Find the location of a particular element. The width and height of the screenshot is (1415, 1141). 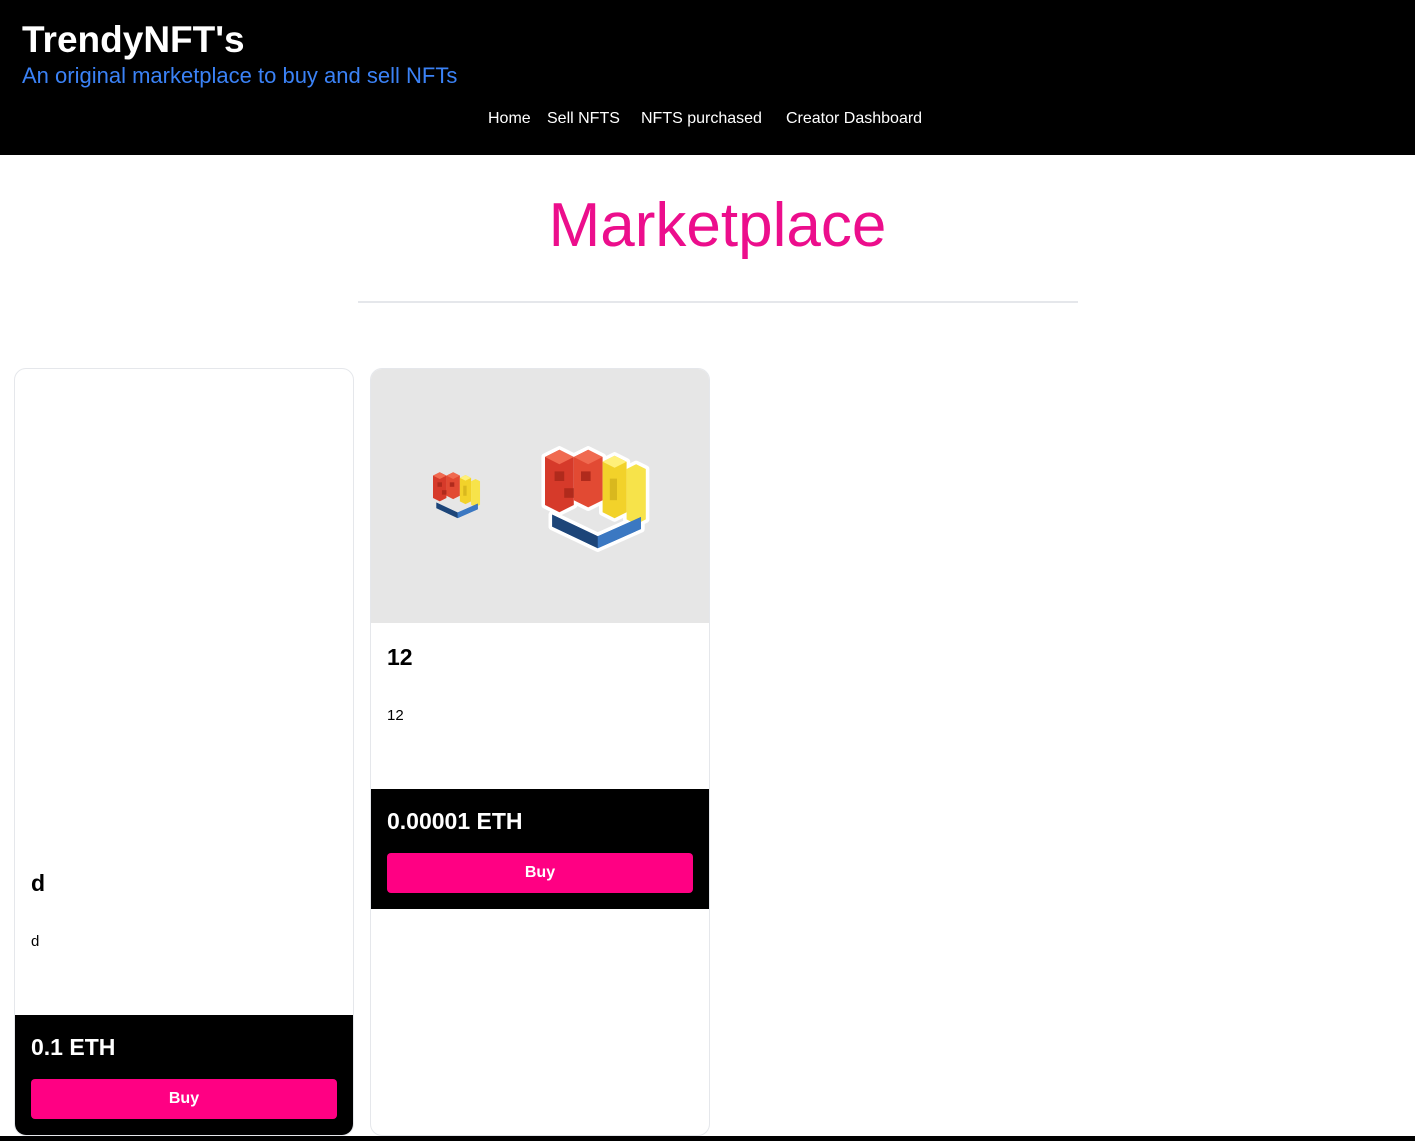

nft-price: 0.1 ETH is located at coordinates (73, 1047).